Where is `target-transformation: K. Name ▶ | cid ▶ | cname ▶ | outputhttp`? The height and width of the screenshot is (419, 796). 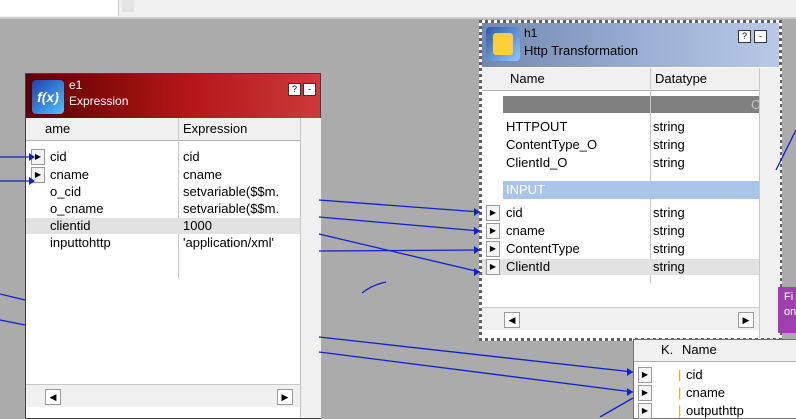
target-transformation: K. Name ▶ | cid ▶ | cname ▶ | outputhttp is located at coordinates (714, 379).